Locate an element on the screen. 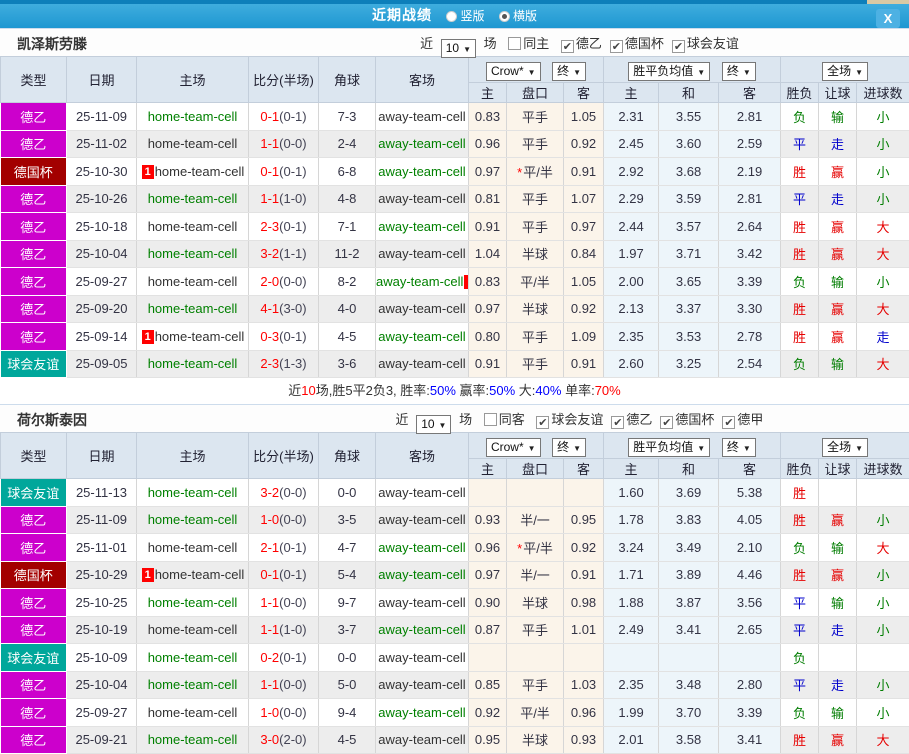 The height and width of the screenshot is (754, 909). mean-away-cell: 4.05 is located at coordinates (750, 520).